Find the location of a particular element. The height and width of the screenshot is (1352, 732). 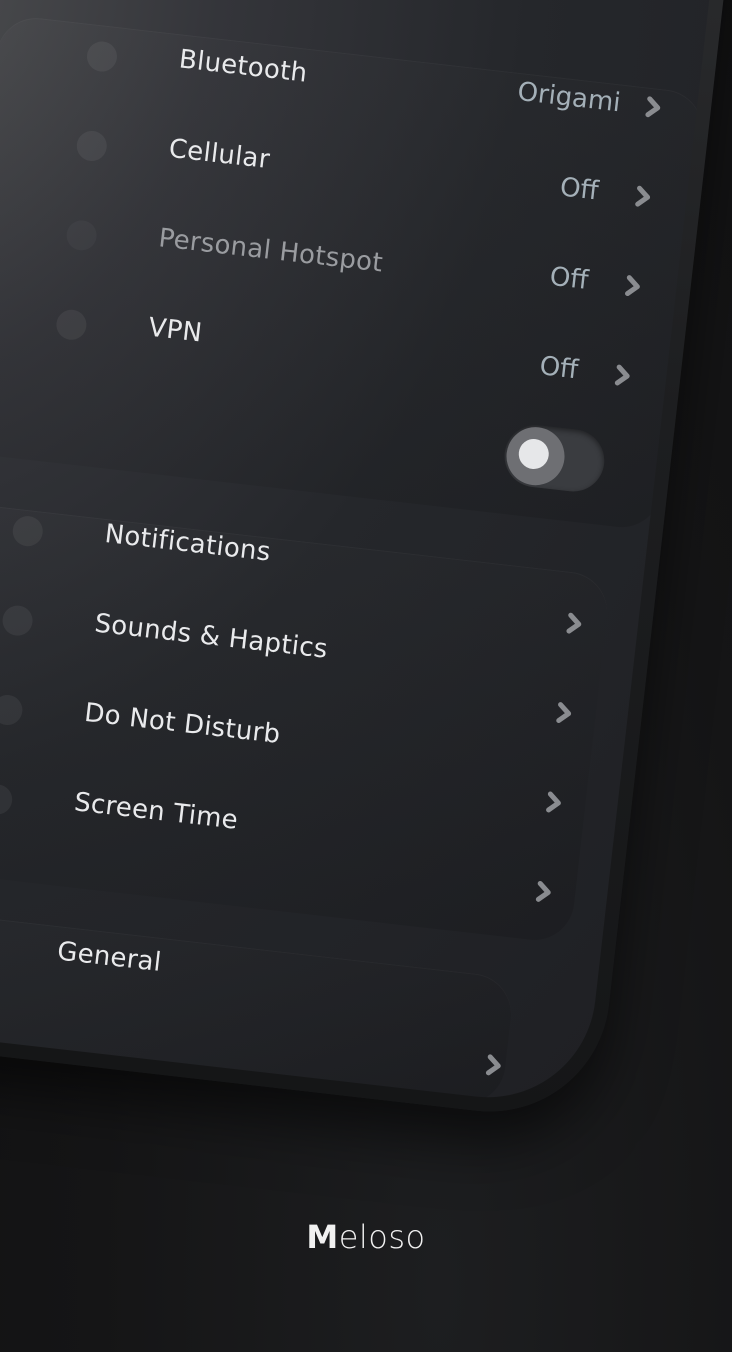

vpn-icon is located at coordinates (71, 325).